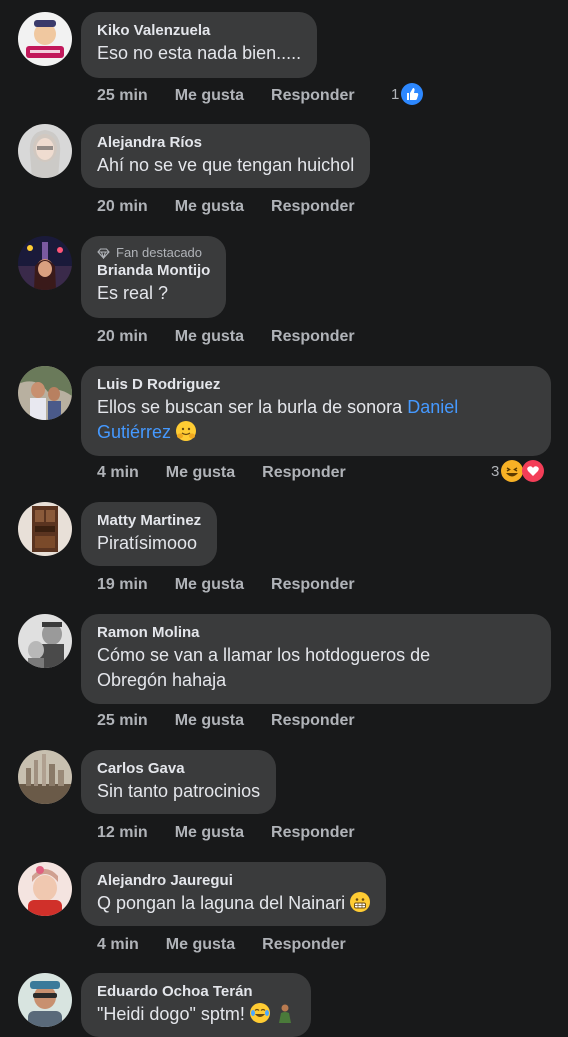 This screenshot has width=568, height=1037. Describe the element at coordinates (259, 1013) in the screenshot. I see `tears-of-joy-icon` at that location.